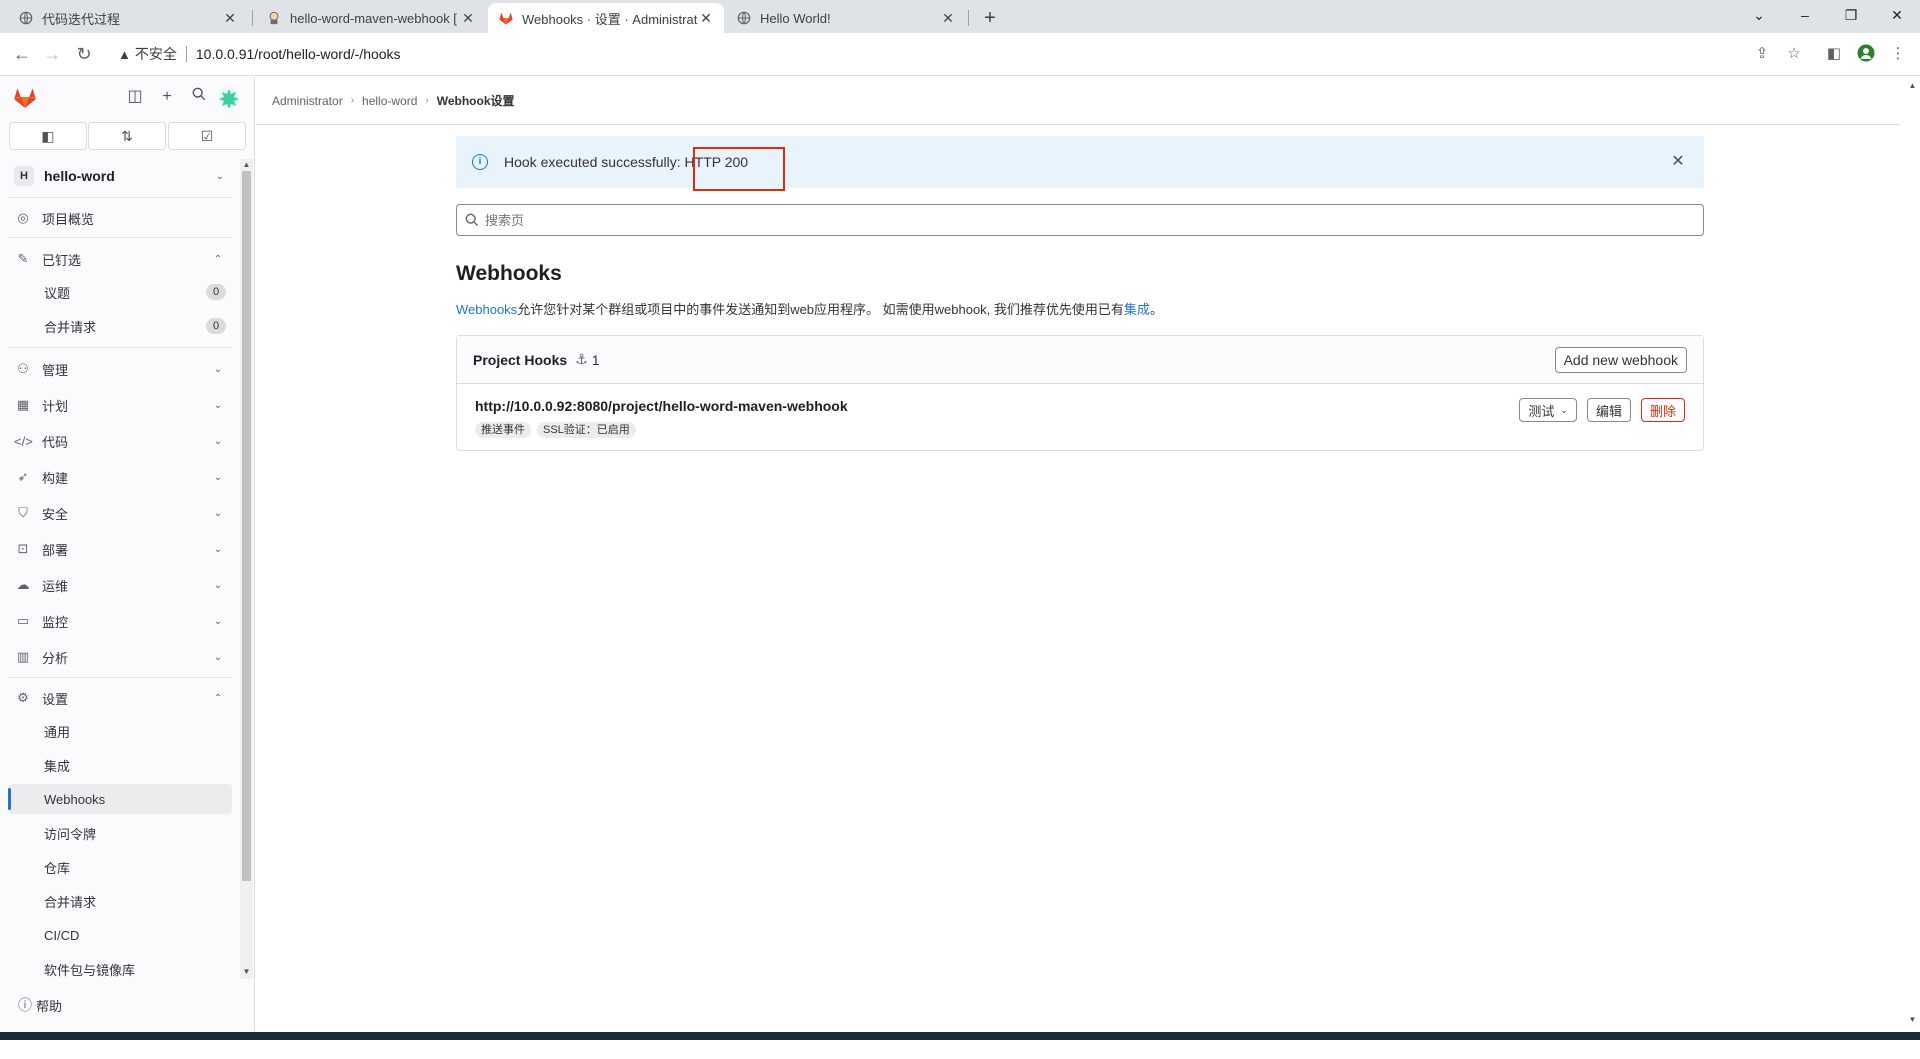  I want to click on hooks-count: 1, so click(595, 359).